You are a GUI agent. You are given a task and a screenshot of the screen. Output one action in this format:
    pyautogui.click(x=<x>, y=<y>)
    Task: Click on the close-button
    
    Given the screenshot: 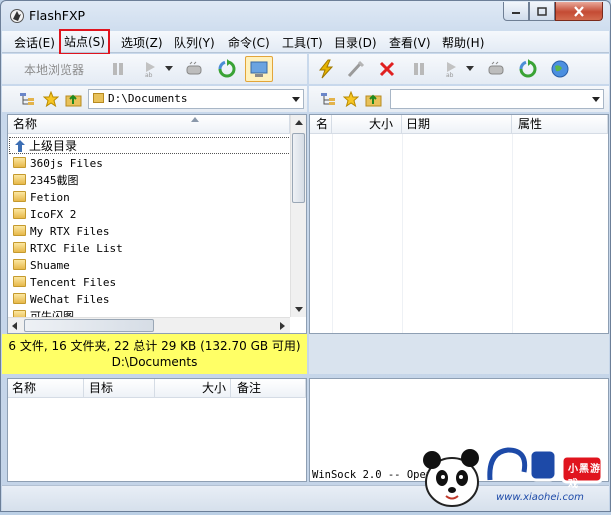 What is the action you would take?
    pyautogui.click(x=579, y=11)
    